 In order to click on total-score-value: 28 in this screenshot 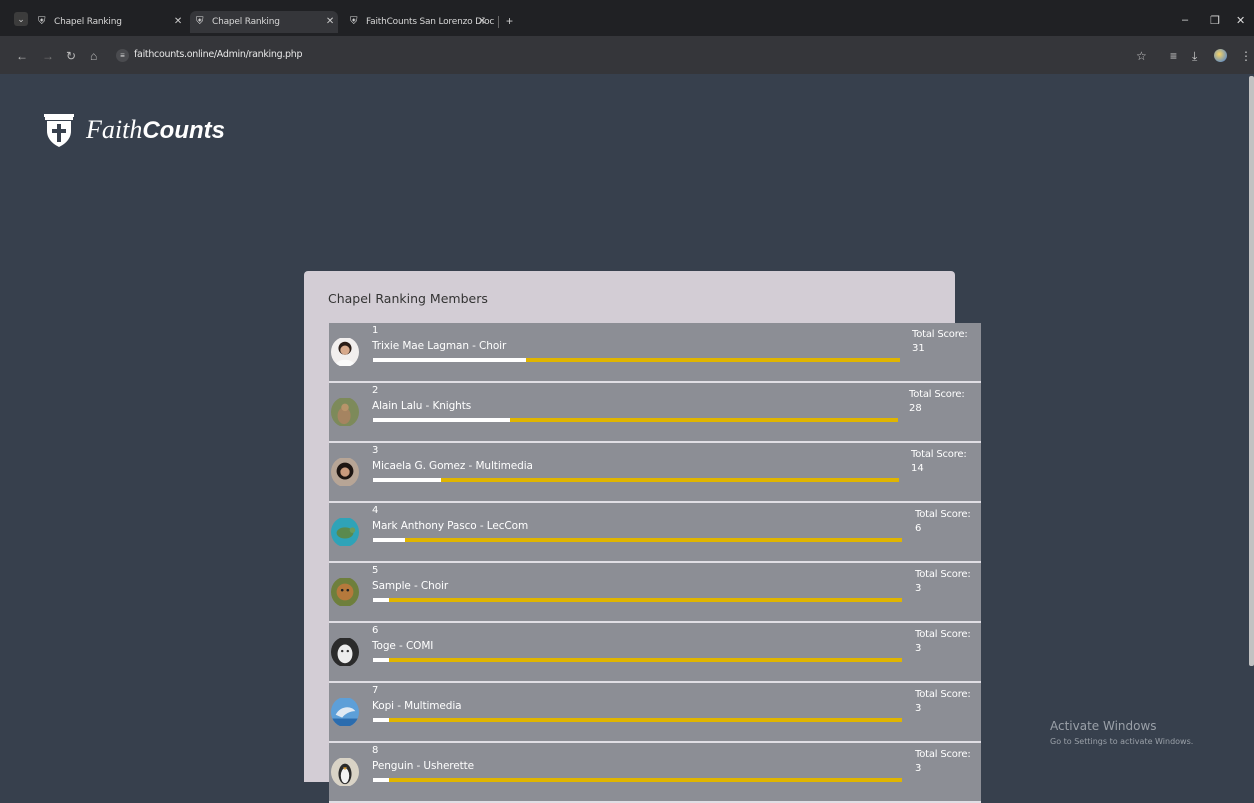, I will do `click(915, 408)`.